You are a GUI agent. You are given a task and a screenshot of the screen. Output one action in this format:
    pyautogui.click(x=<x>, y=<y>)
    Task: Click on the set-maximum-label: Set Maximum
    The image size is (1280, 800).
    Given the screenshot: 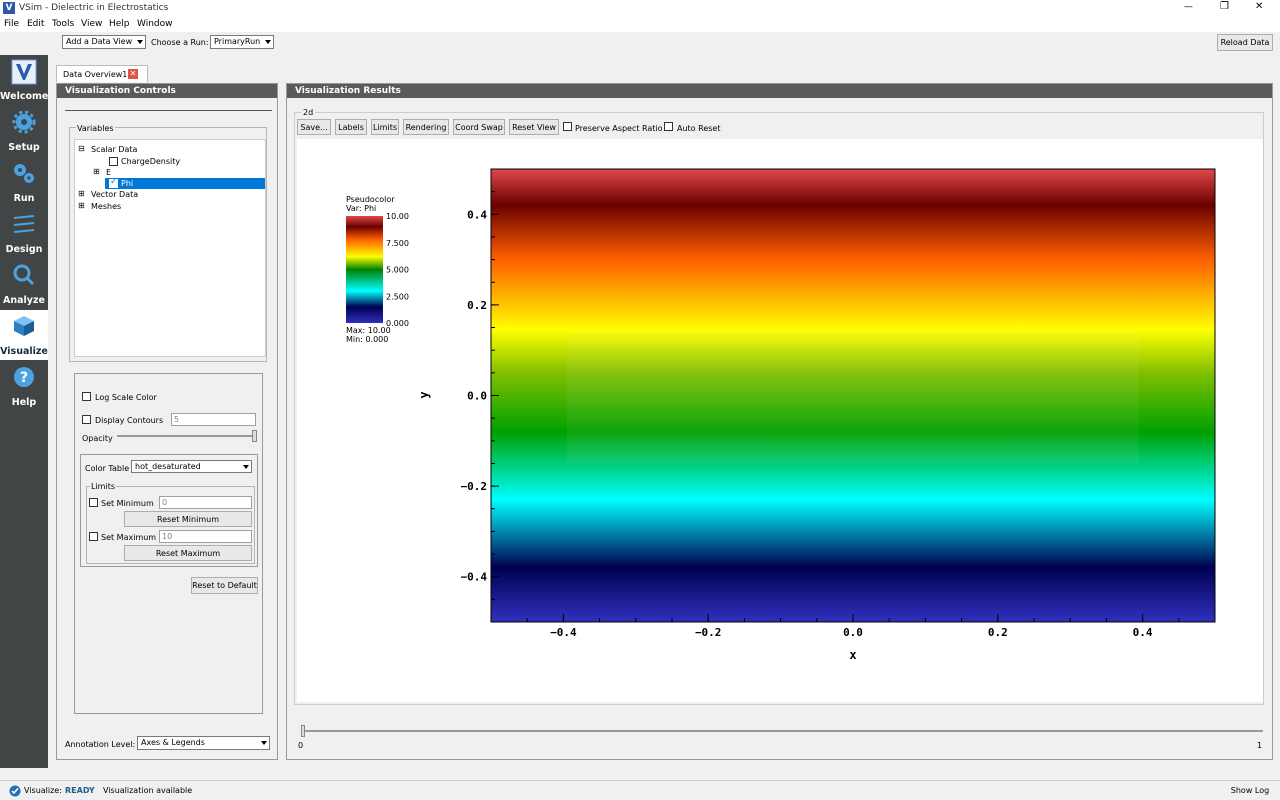 What is the action you would take?
    pyautogui.click(x=129, y=537)
    